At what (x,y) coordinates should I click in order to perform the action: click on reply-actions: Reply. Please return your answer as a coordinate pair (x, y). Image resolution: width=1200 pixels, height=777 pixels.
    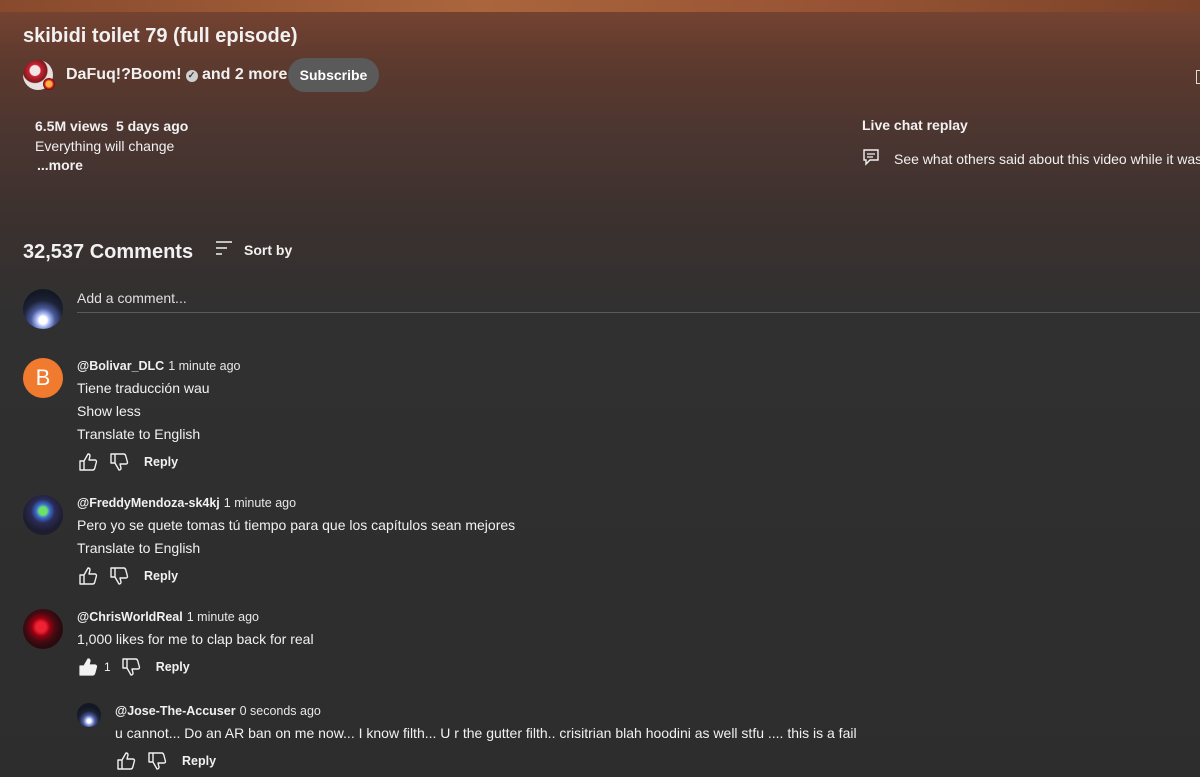
    Looking at the image, I should click on (486, 761).